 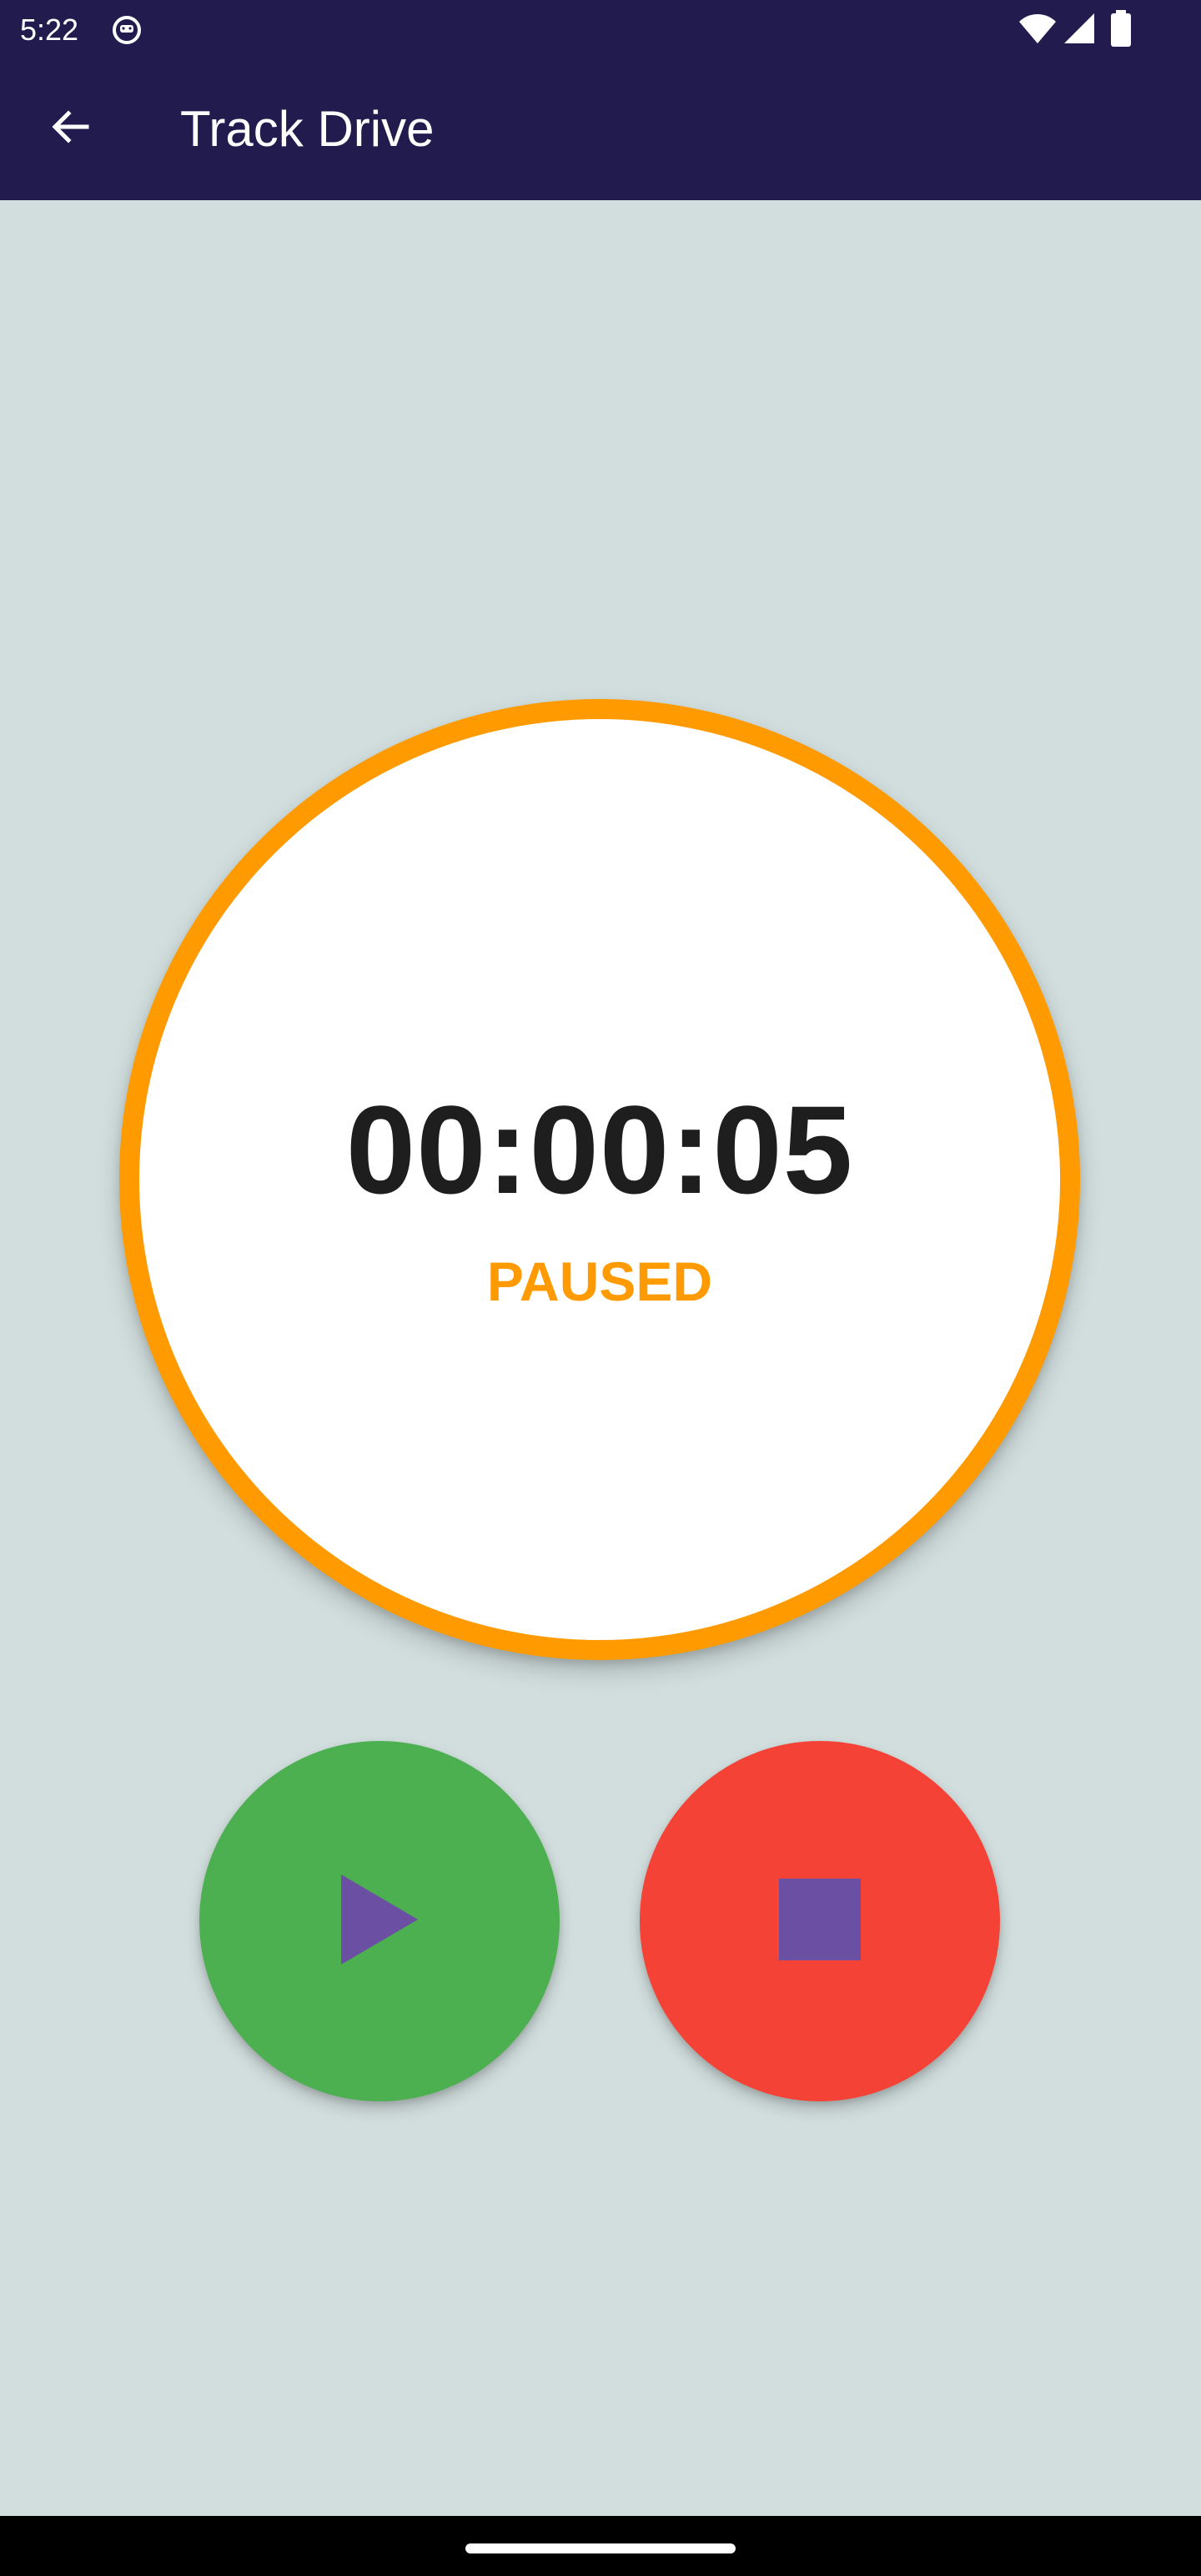 I want to click on page-title: Track Drive, so click(x=308, y=129).